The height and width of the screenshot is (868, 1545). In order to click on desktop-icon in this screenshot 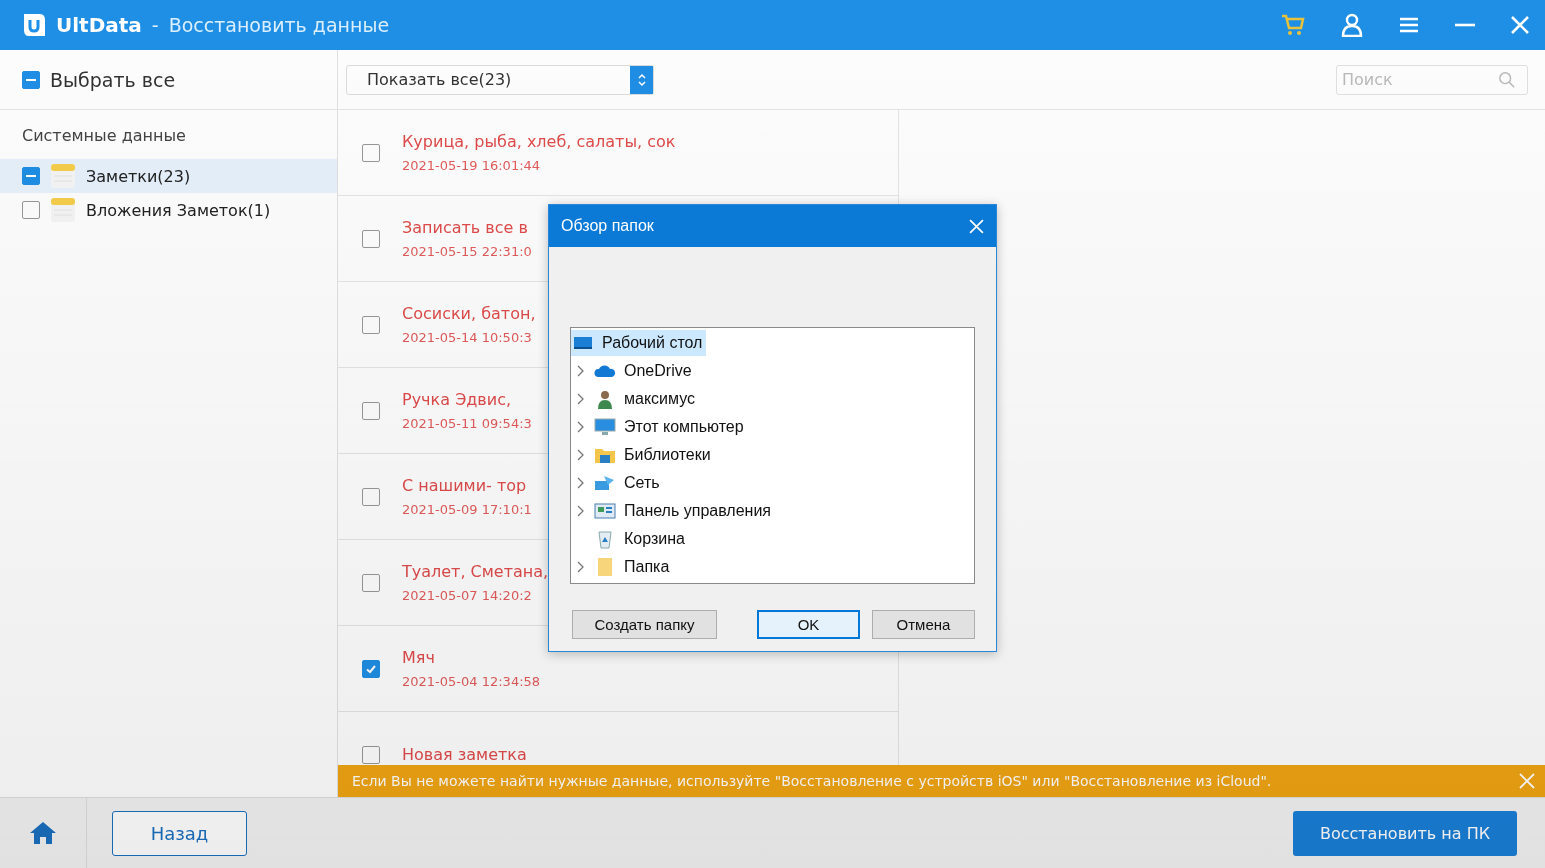, I will do `click(583, 343)`.